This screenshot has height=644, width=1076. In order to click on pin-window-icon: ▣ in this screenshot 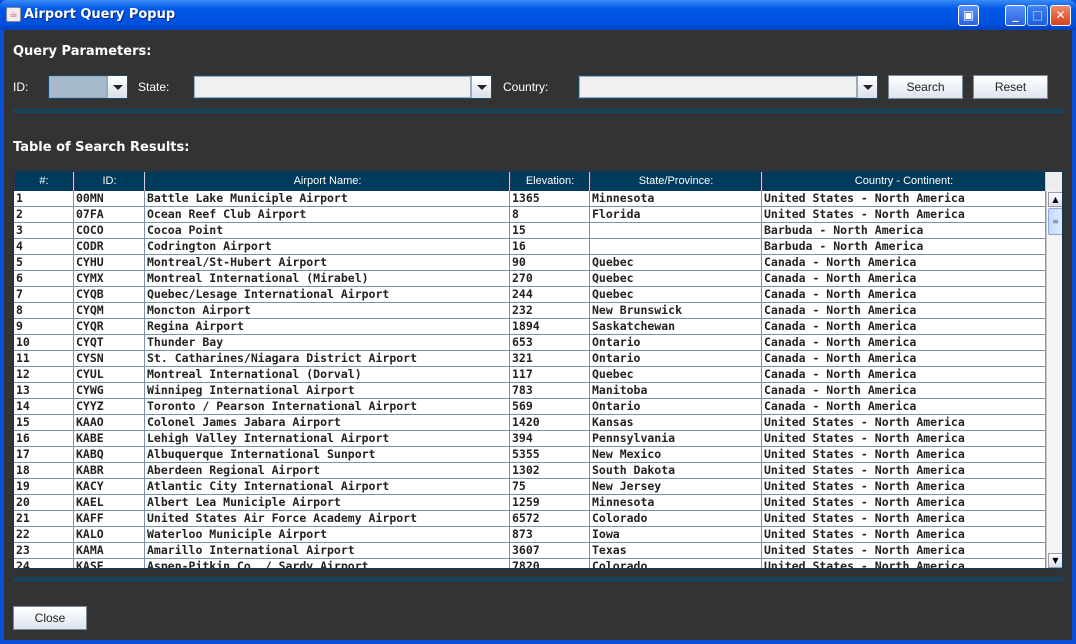, I will do `click(968, 15)`.